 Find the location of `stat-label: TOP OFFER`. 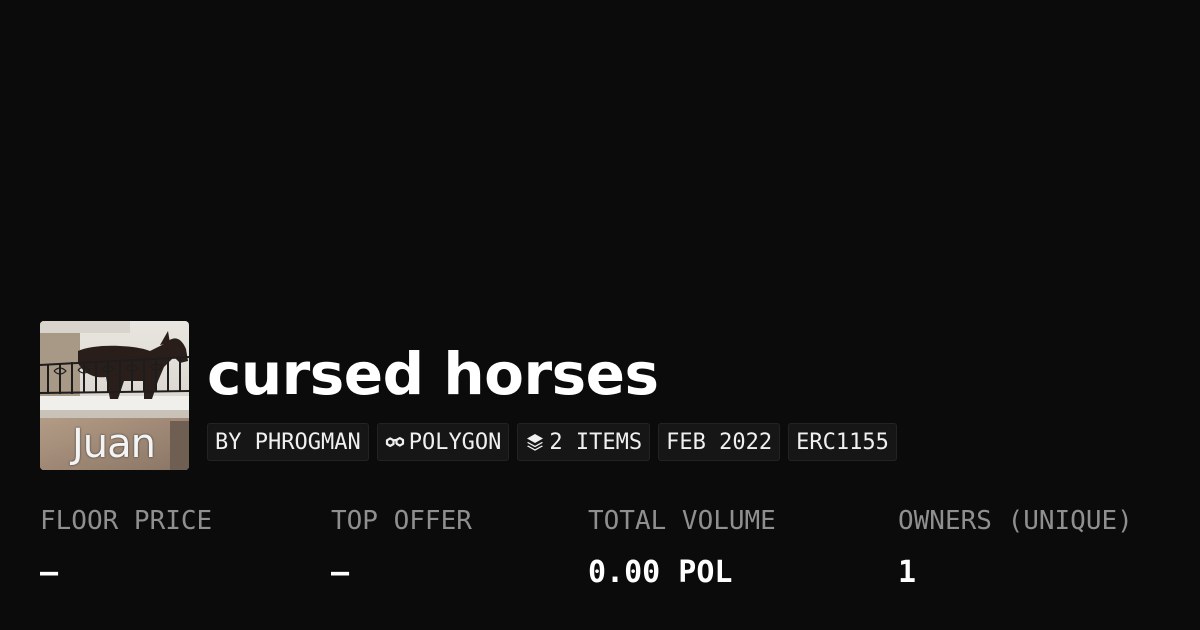

stat-label: TOP OFFER is located at coordinates (401, 521).